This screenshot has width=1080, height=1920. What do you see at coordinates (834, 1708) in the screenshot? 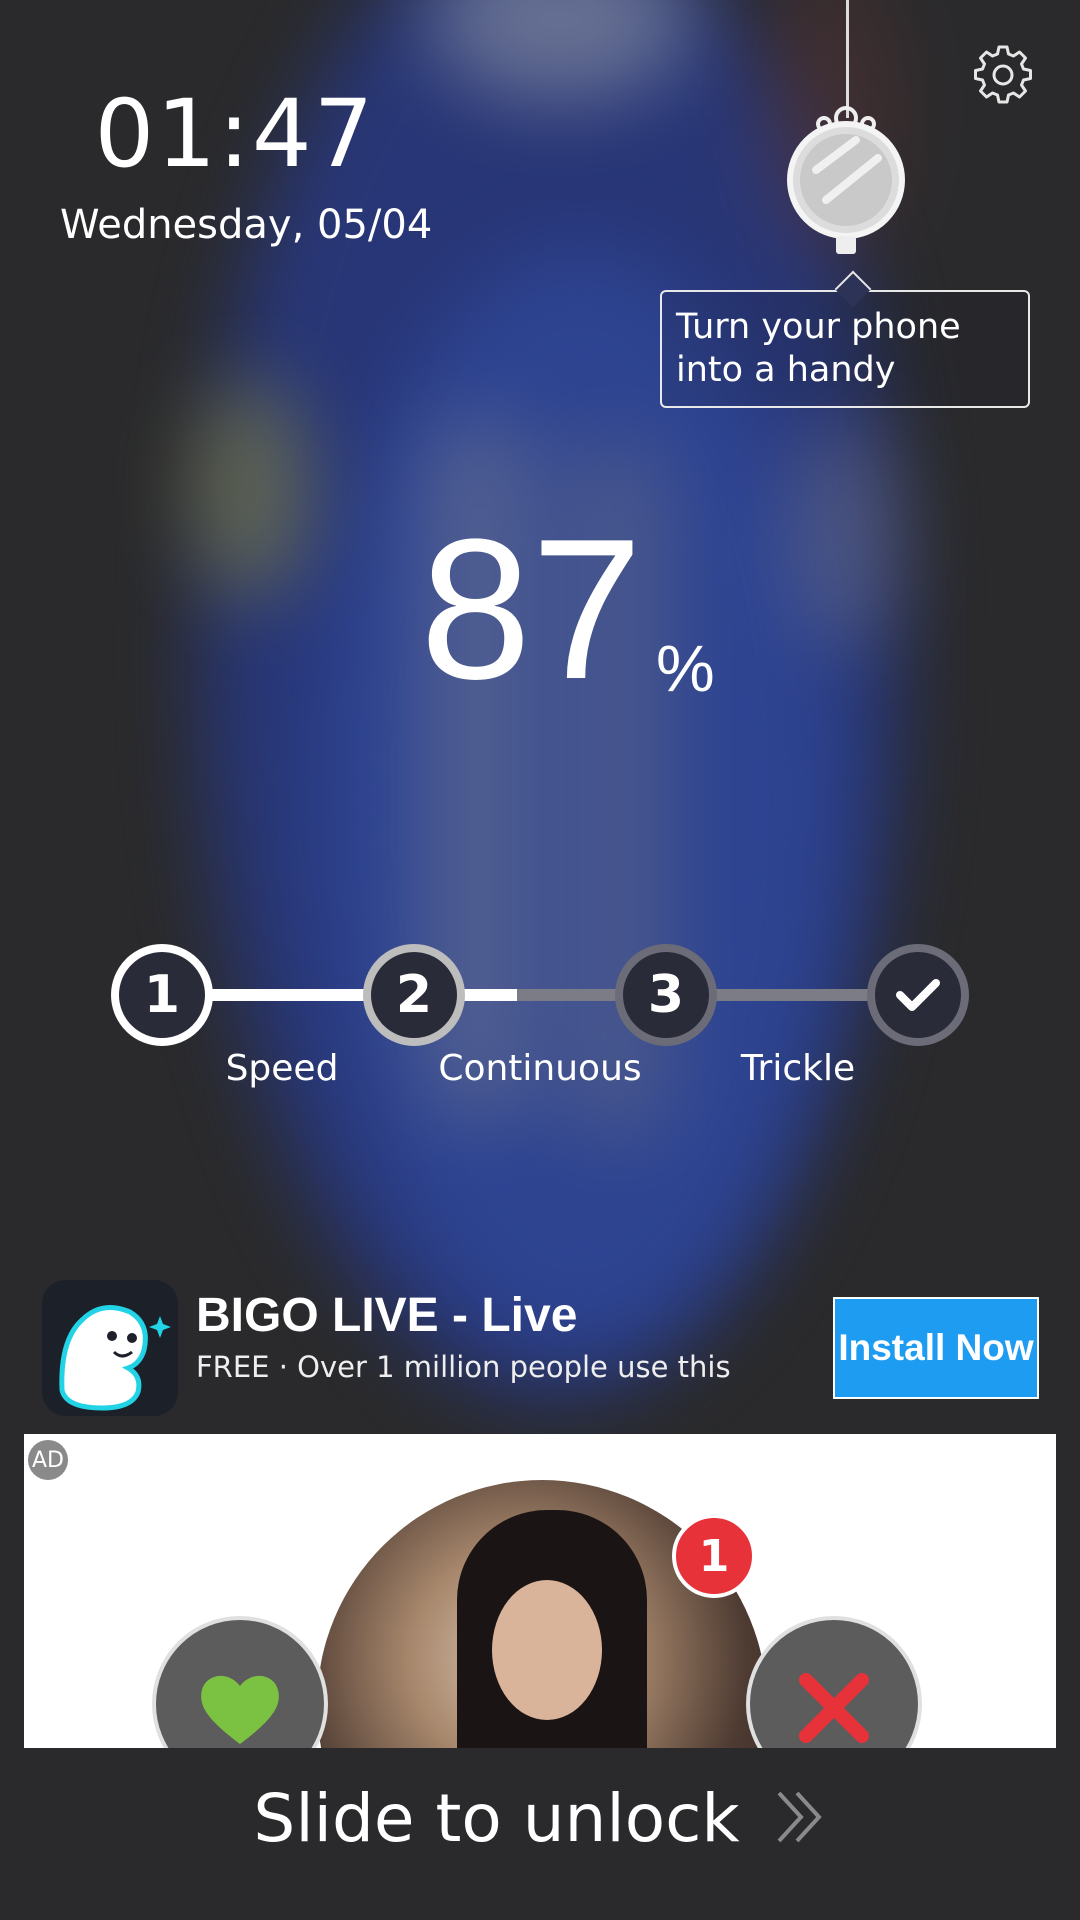
I see `close-icon` at bounding box center [834, 1708].